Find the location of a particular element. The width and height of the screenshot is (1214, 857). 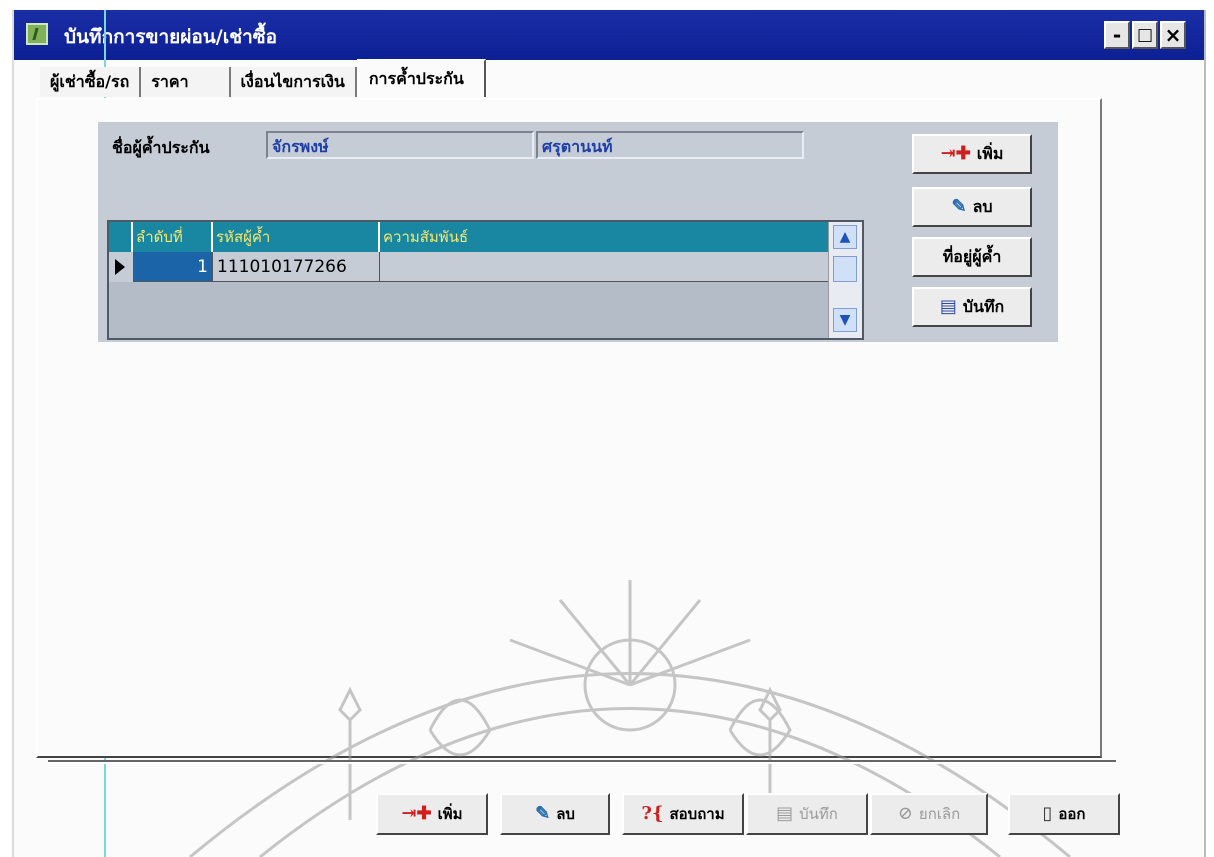

scroll-up-icon: ▲ is located at coordinates (845, 237).